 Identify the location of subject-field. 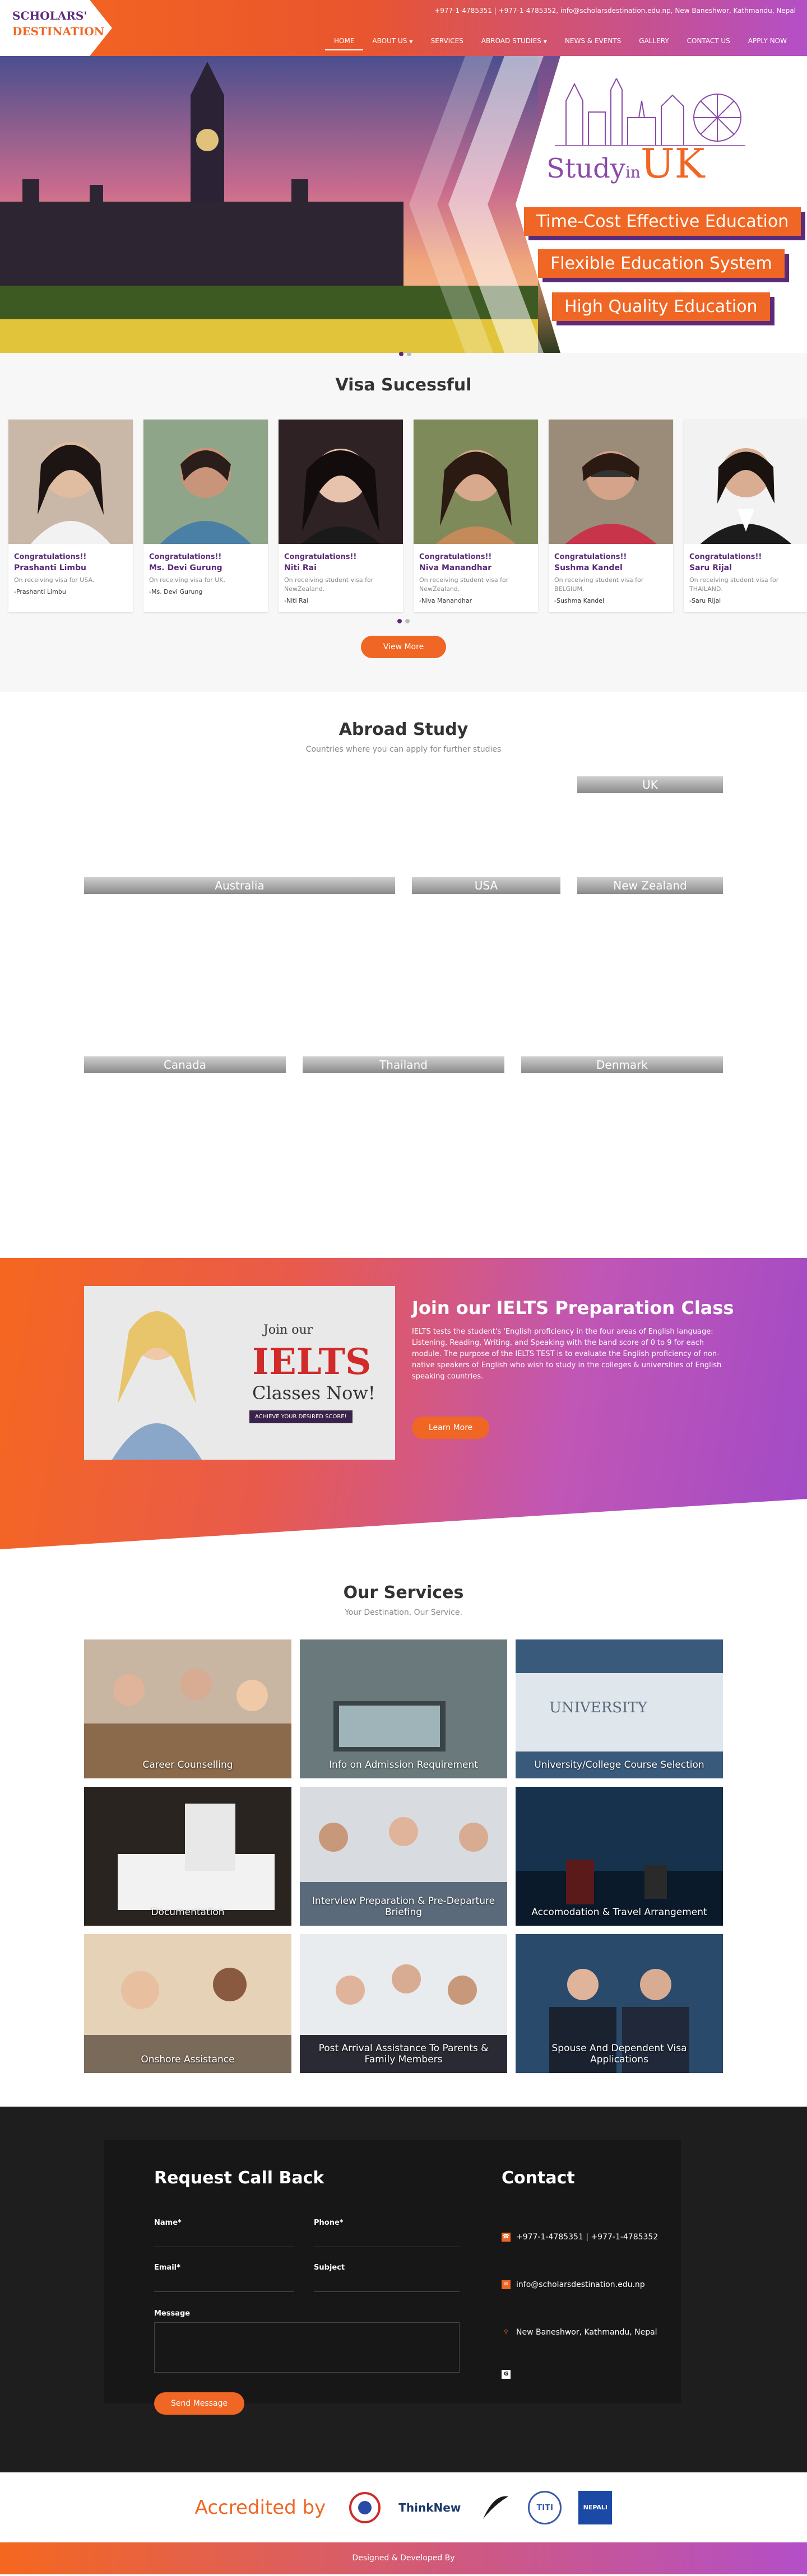
(387, 2291).